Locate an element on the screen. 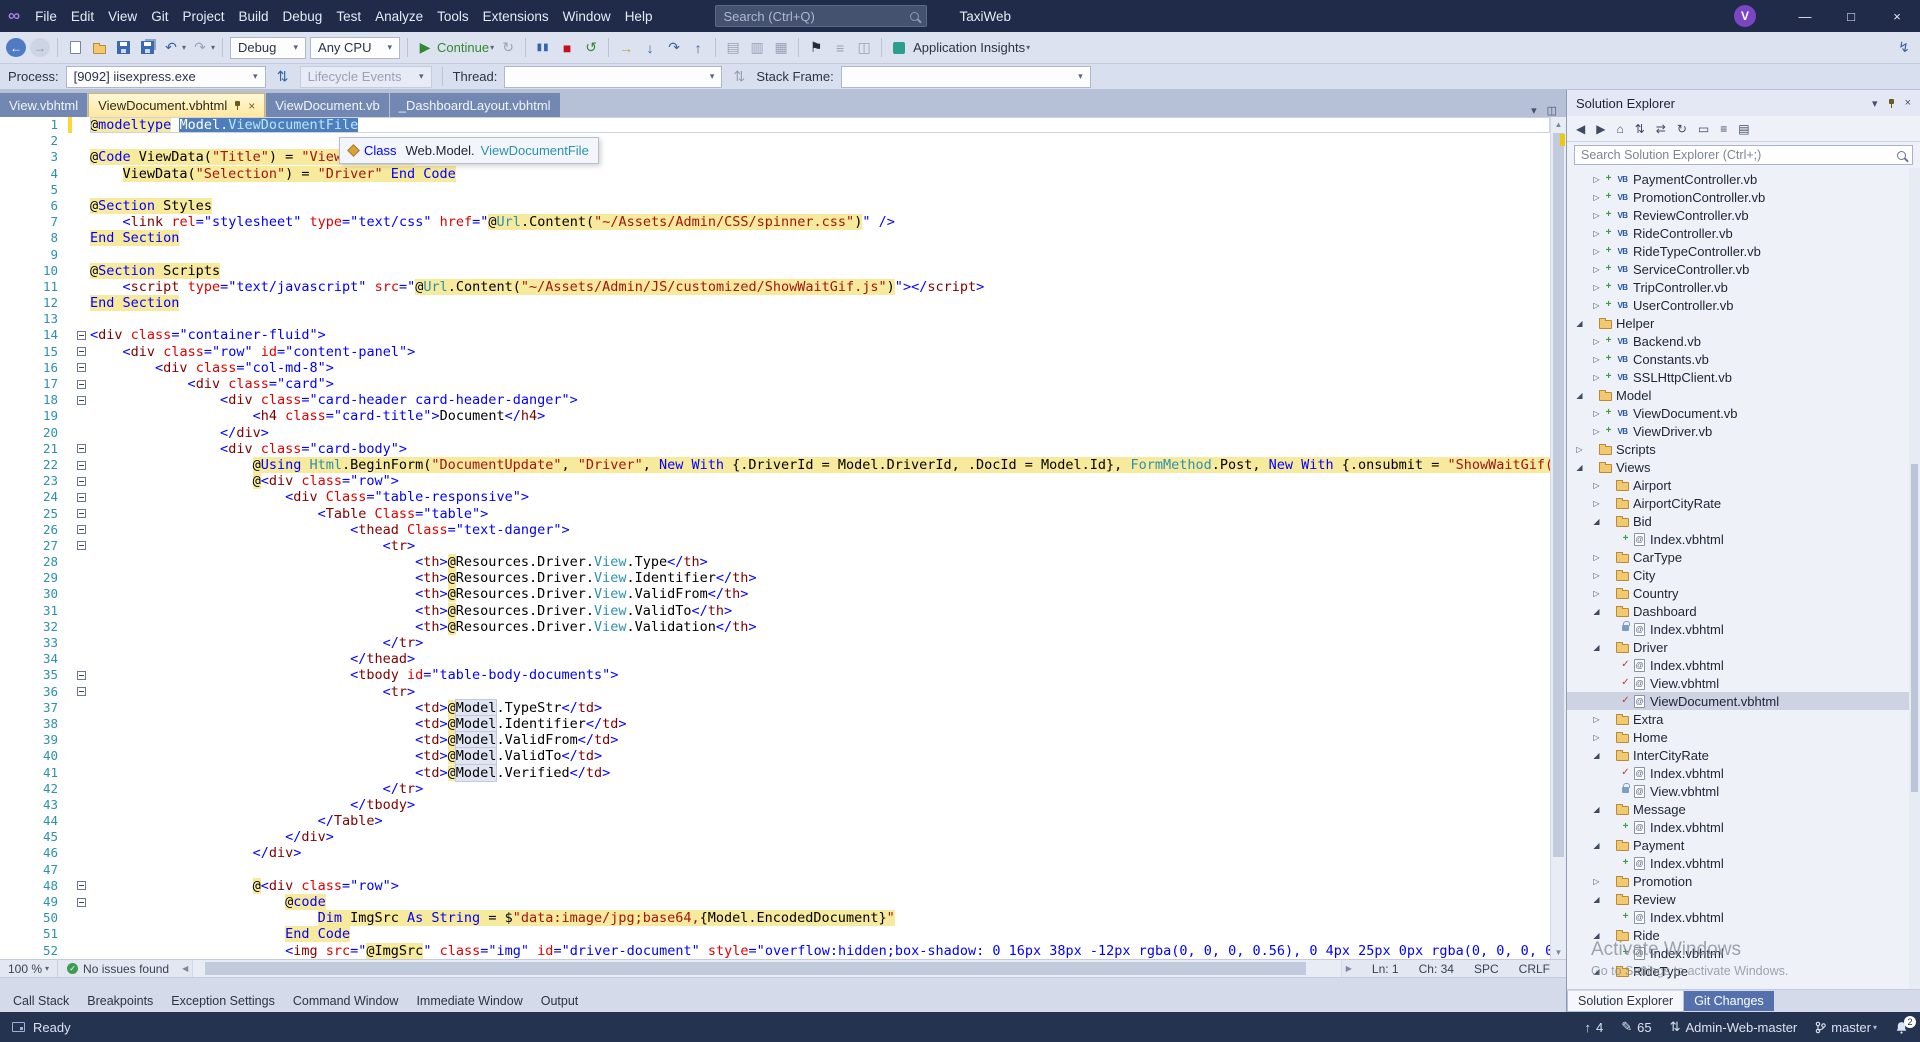 This screenshot has height=1042, width=1920. line-number: 51 is located at coordinates (45, 934).